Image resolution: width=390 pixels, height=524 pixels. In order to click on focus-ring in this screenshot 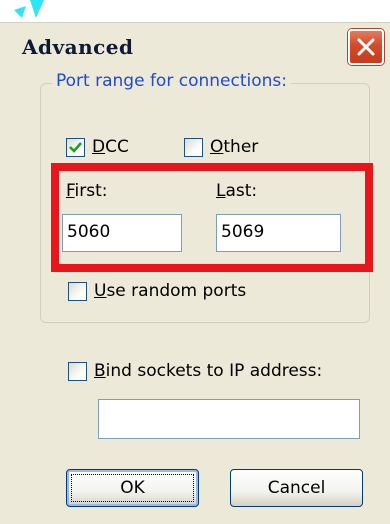, I will do `click(132, 488)`.